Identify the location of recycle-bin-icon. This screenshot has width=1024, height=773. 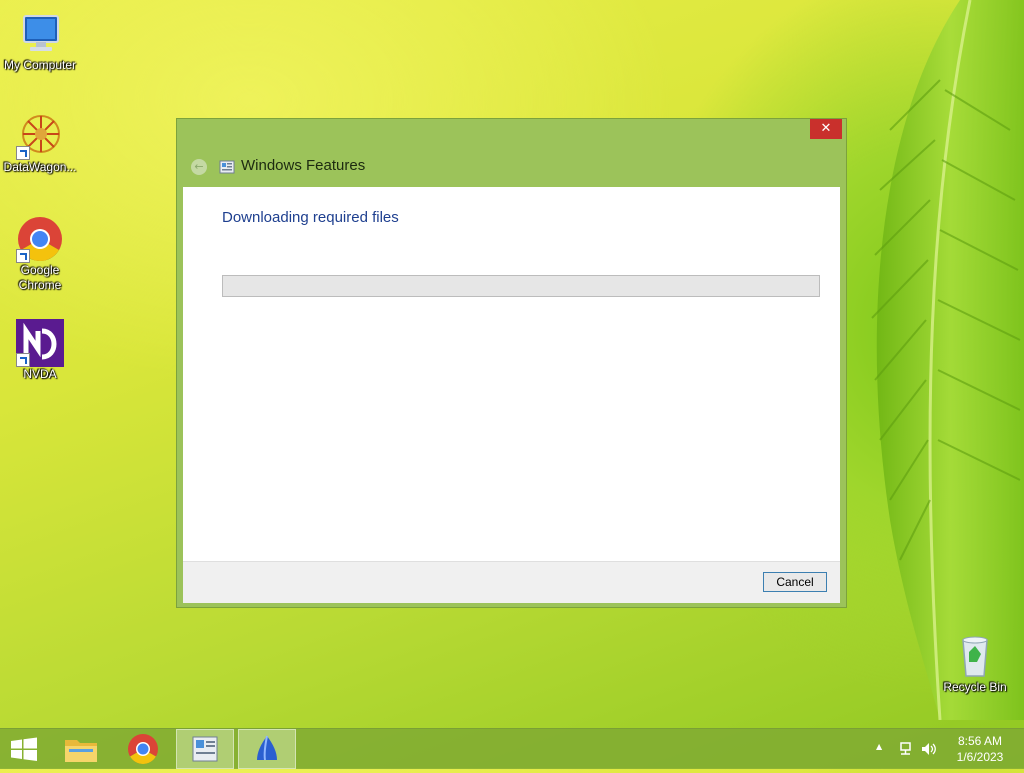
(975, 656).